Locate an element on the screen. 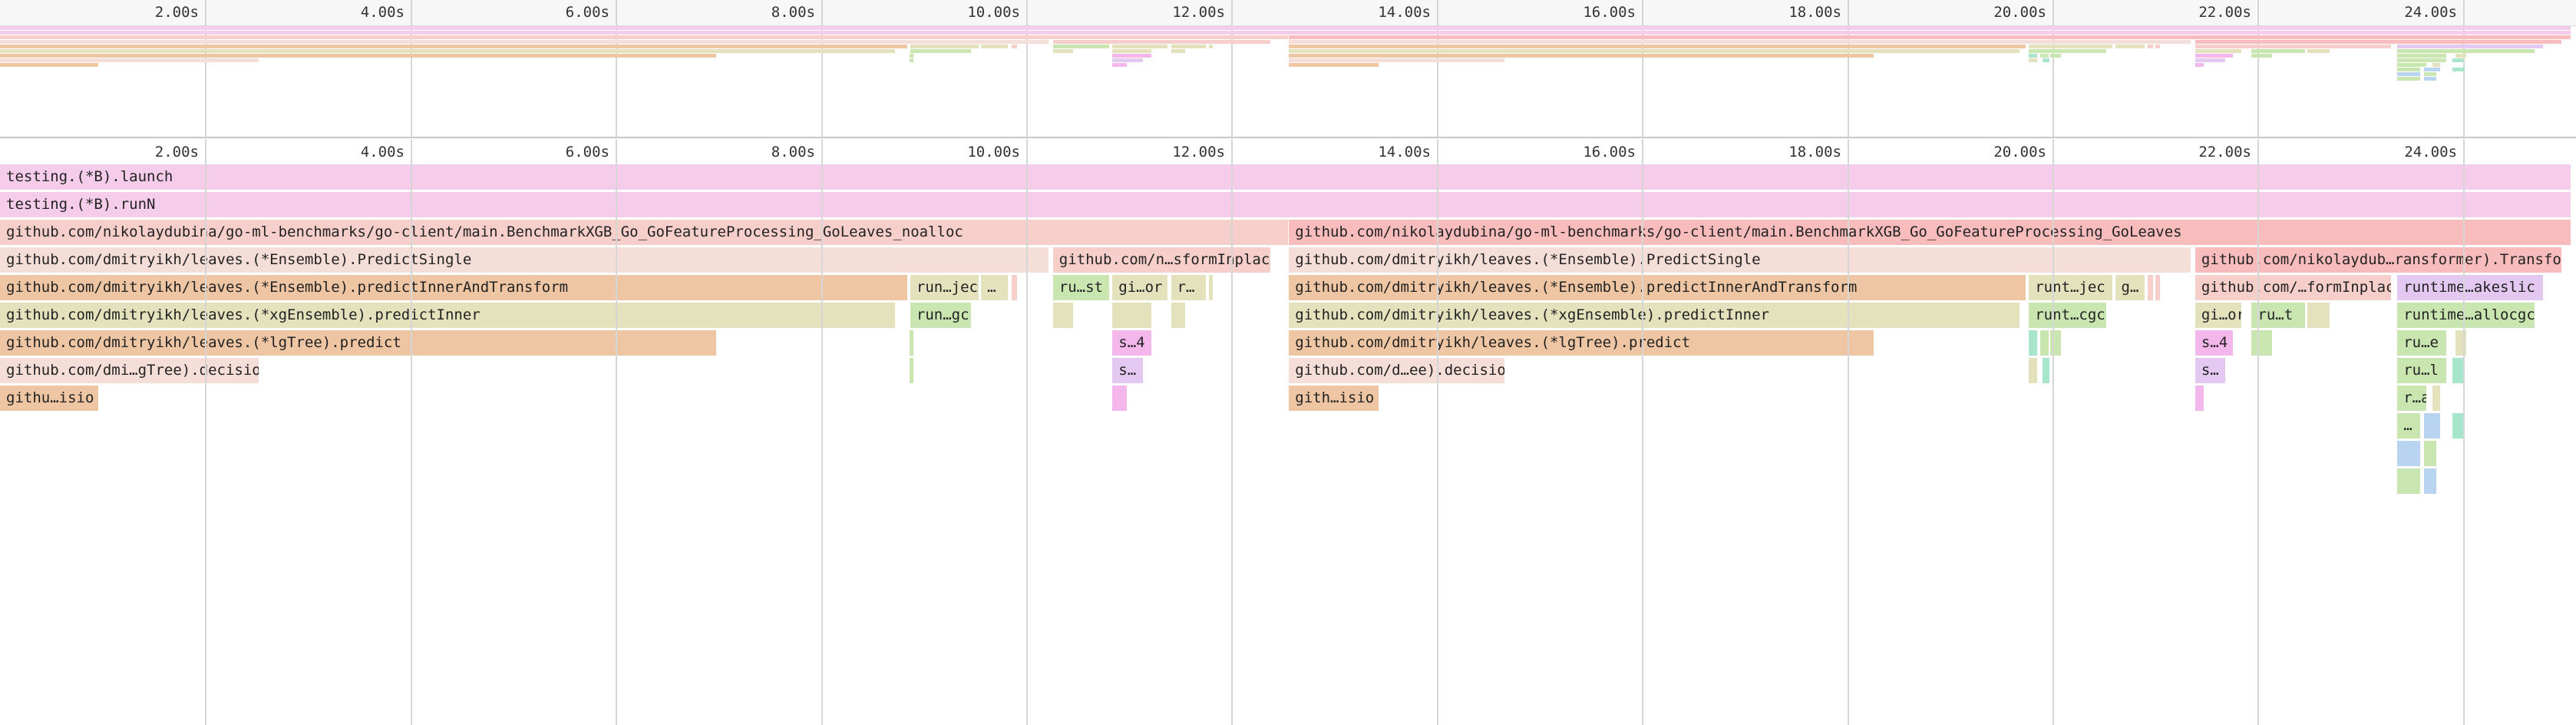 This screenshot has width=2576, height=725. flame-frame: ru…e is located at coordinates (2422, 343).